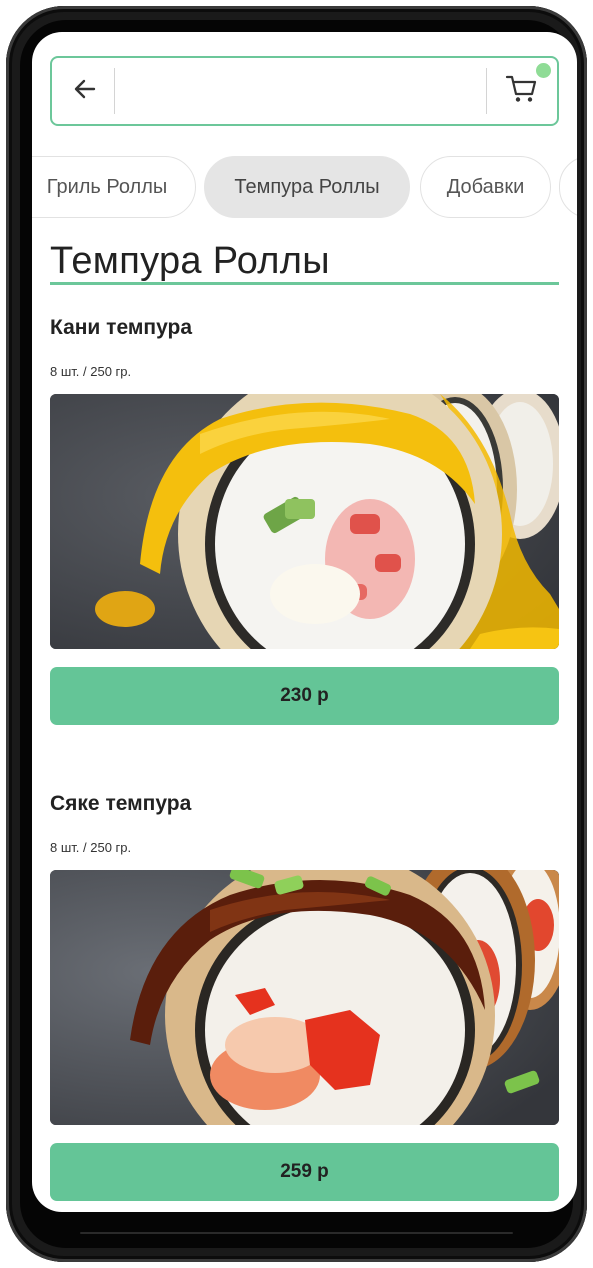 This screenshot has width=593, height=1268. Describe the element at coordinates (486, 91) in the screenshot. I see `search-divider-right` at that location.